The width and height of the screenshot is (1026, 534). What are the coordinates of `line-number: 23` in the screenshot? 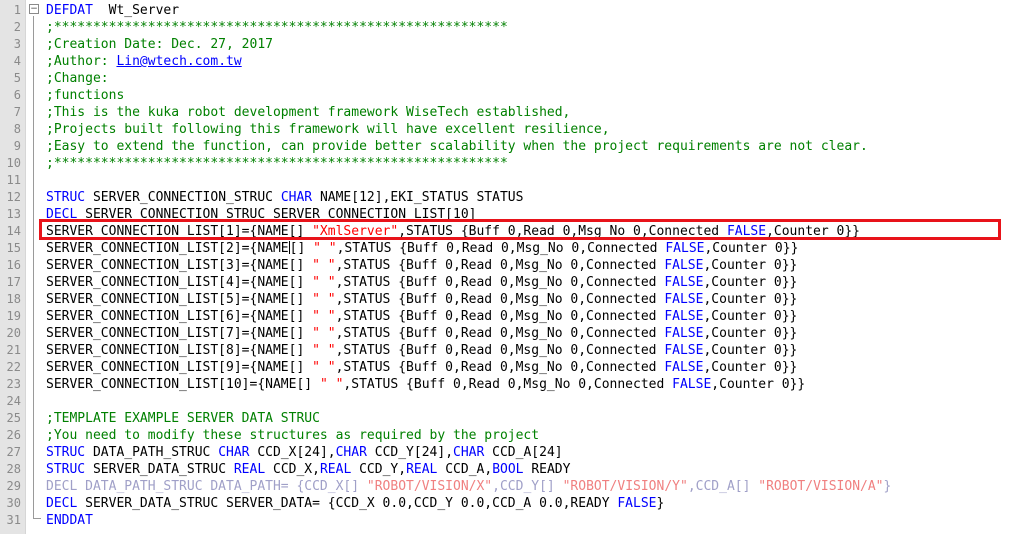 It's located at (13, 384).